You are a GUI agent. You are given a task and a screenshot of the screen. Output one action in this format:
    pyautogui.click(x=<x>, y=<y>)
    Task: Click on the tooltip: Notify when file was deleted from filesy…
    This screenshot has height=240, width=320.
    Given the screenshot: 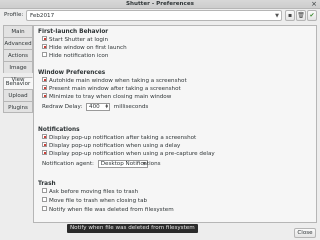 What is the action you would take?
    pyautogui.click(x=132, y=228)
    